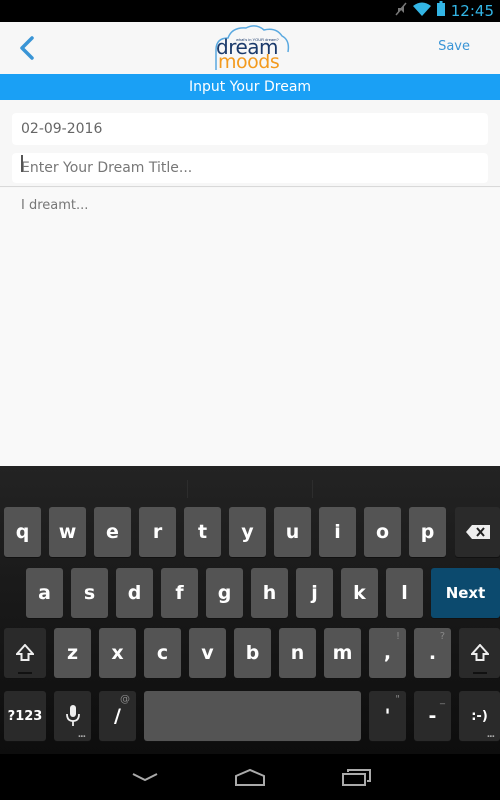 Image resolution: width=500 pixels, height=800 pixels. I want to click on home-icon, so click(250, 777).